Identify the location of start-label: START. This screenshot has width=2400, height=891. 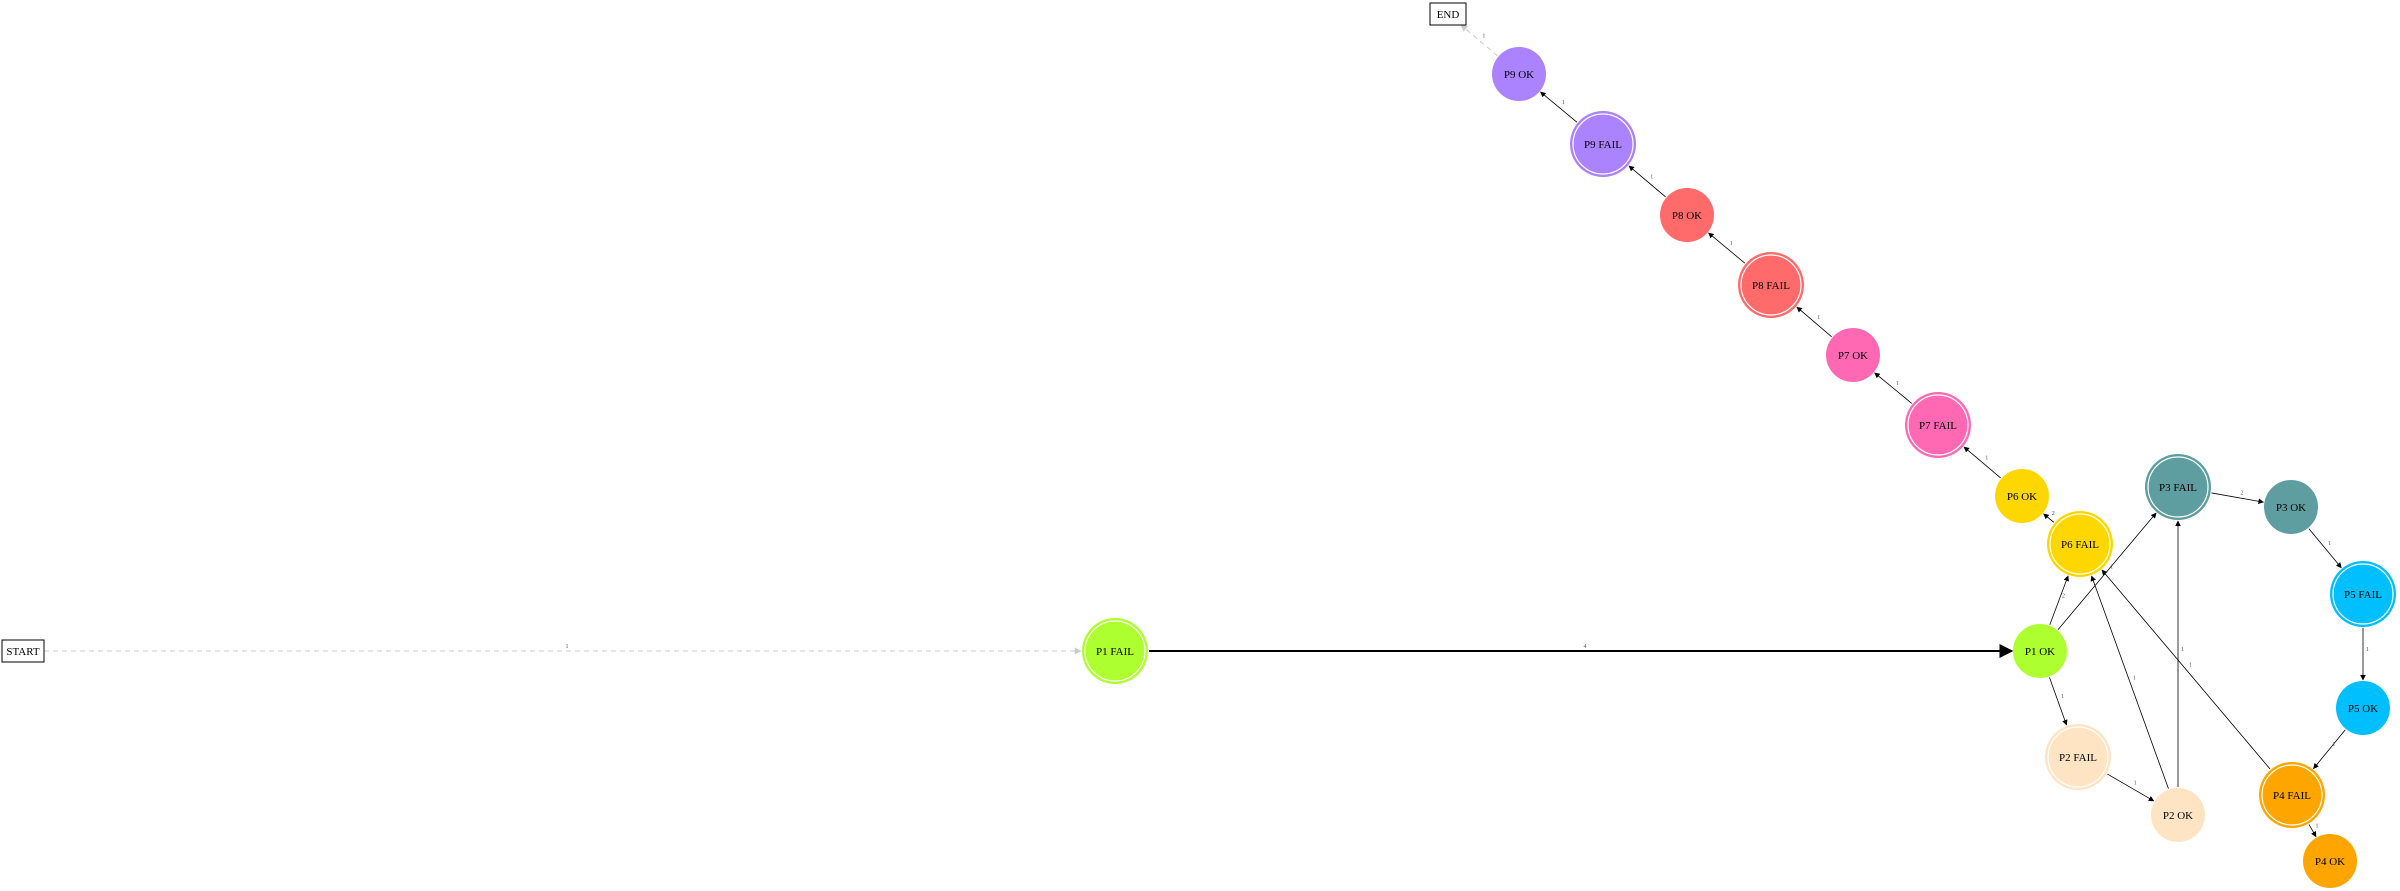
(23, 652).